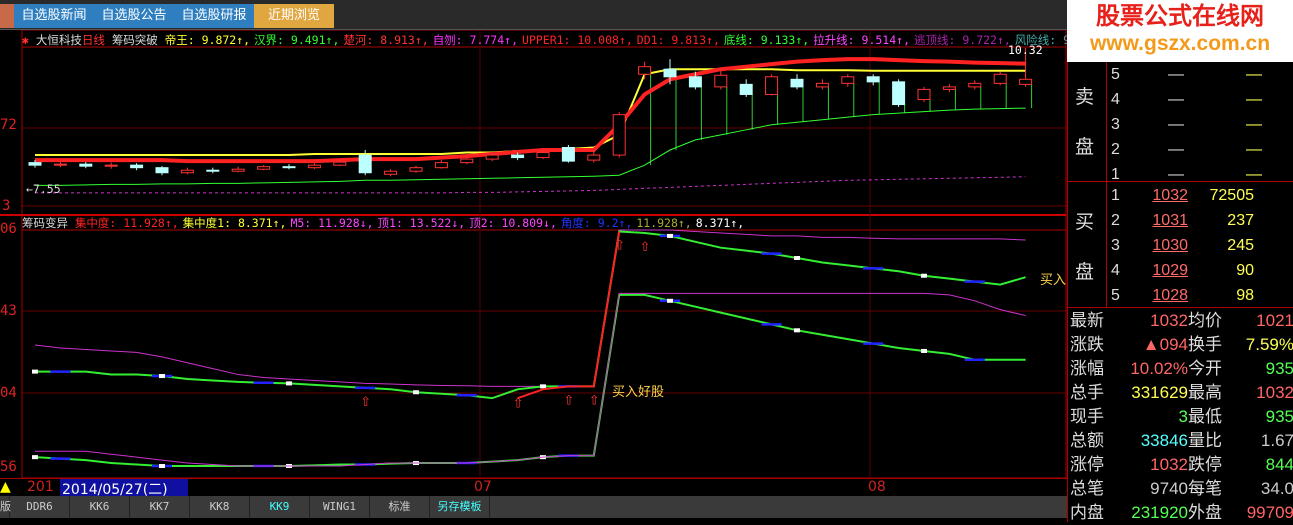 Image resolution: width=1293 pixels, height=525 pixels. Describe the element at coordinates (1180, 295) in the screenshot. I see `buy-row: 5 1028 98` at that location.